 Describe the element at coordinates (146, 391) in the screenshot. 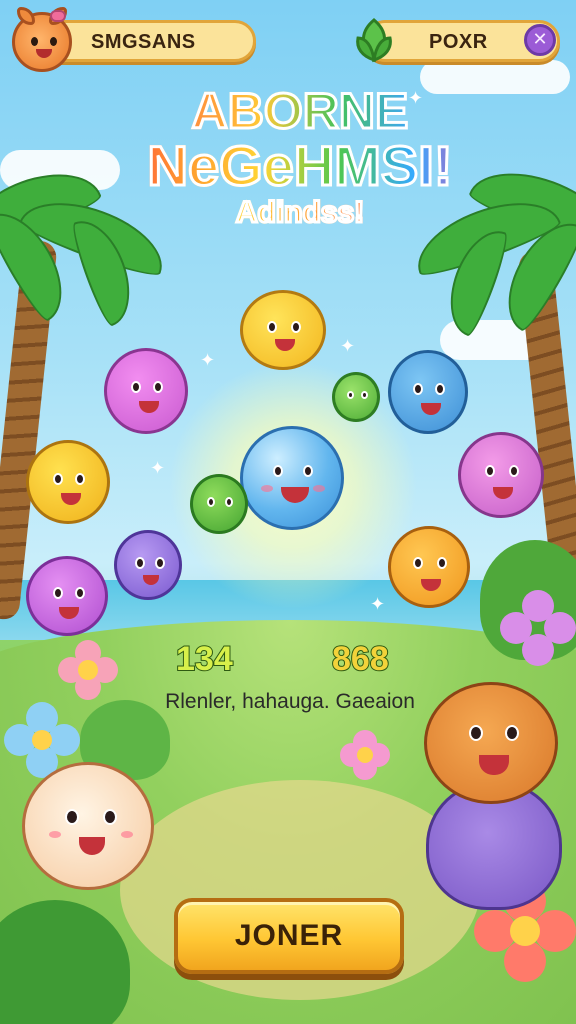

I see `pink-critter` at that location.